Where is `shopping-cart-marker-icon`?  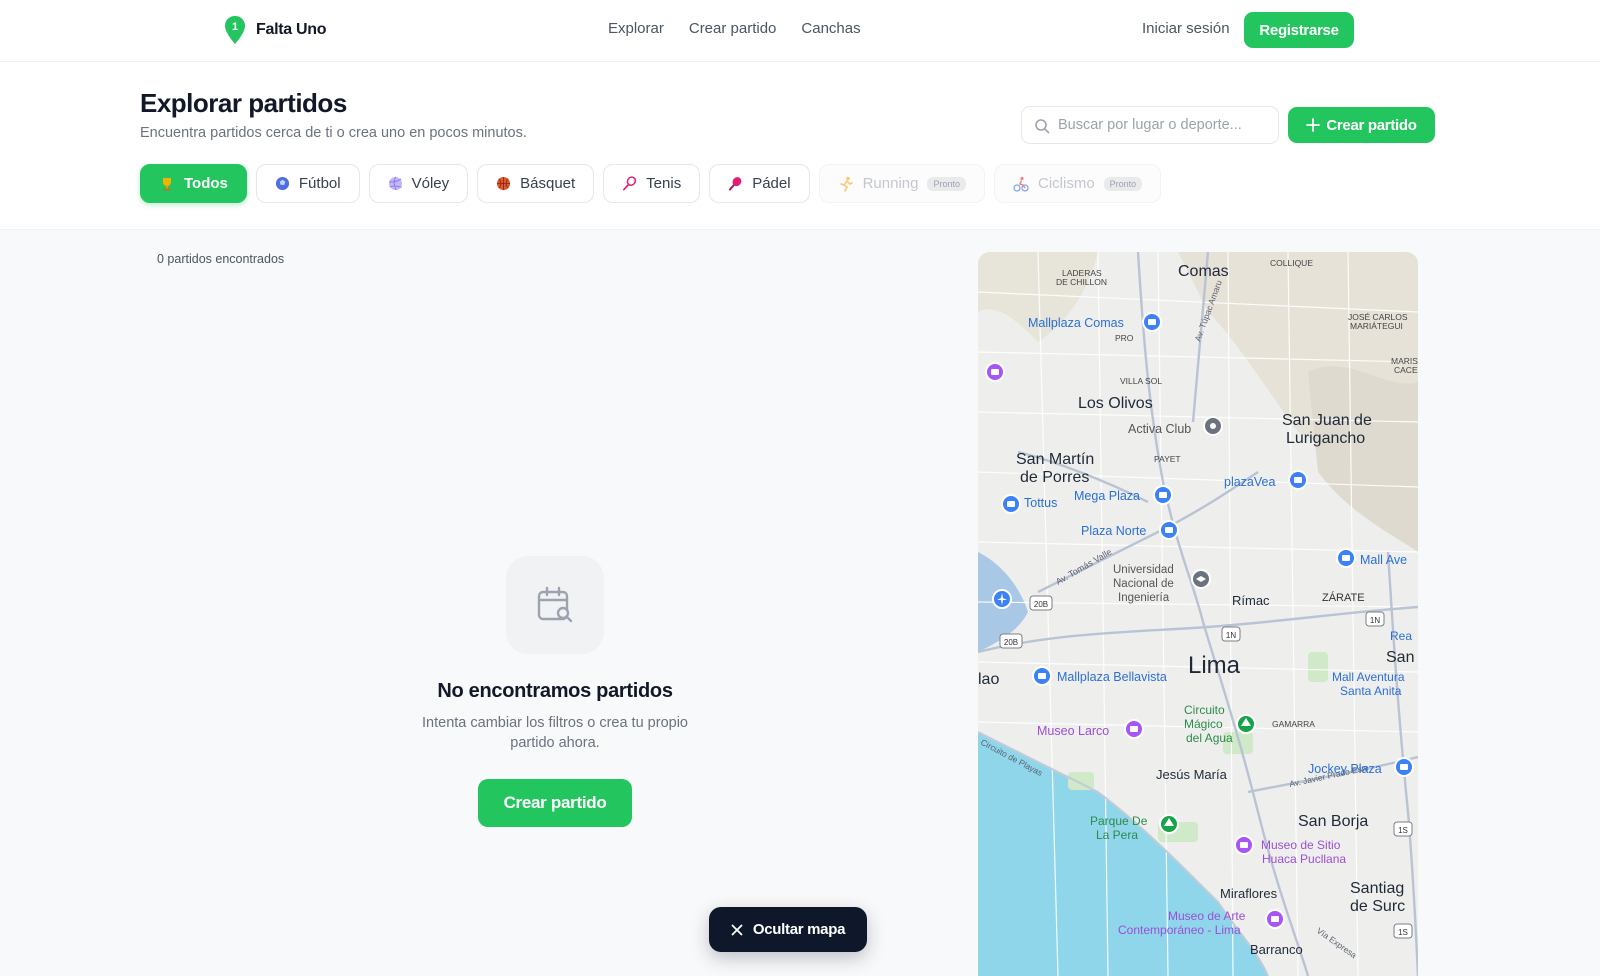 shopping-cart-marker-icon is located at coordinates (1298, 480).